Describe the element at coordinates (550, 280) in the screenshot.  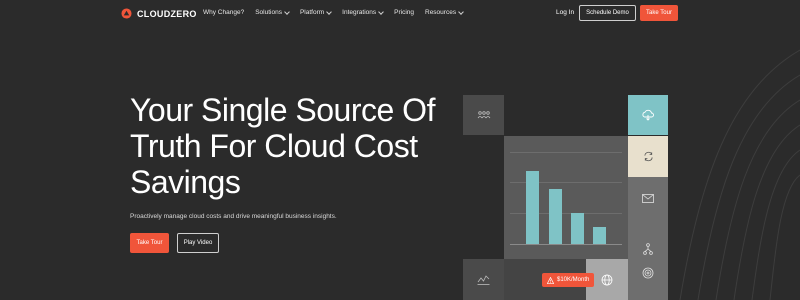
I see `warning-icon` at that location.